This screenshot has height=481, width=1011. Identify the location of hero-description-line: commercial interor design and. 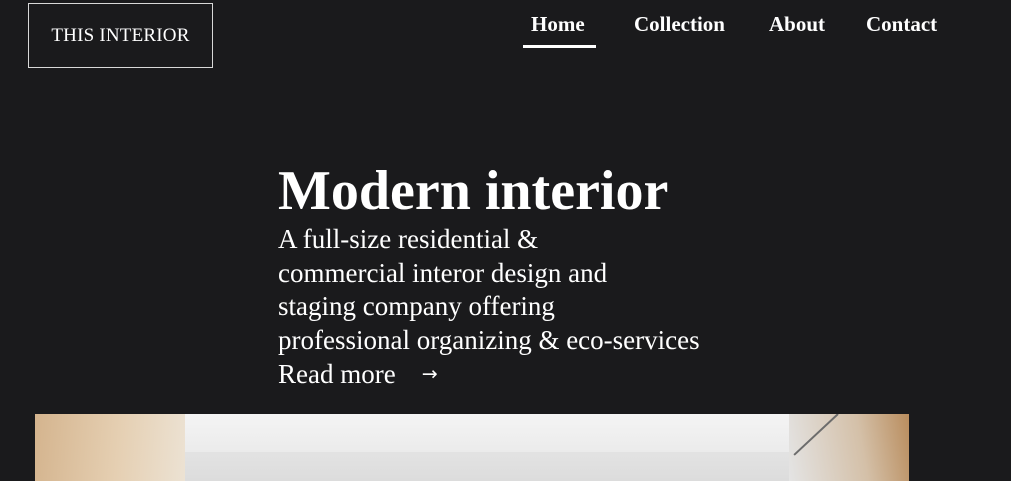
(443, 272).